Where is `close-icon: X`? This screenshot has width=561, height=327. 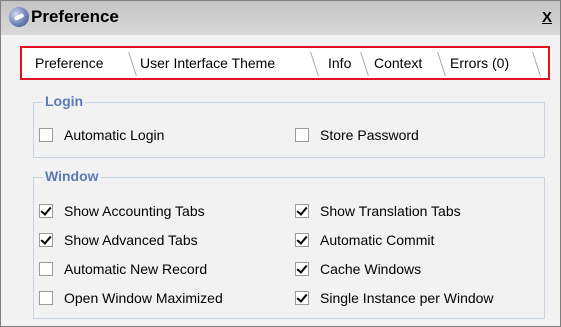 close-icon: X is located at coordinates (547, 18).